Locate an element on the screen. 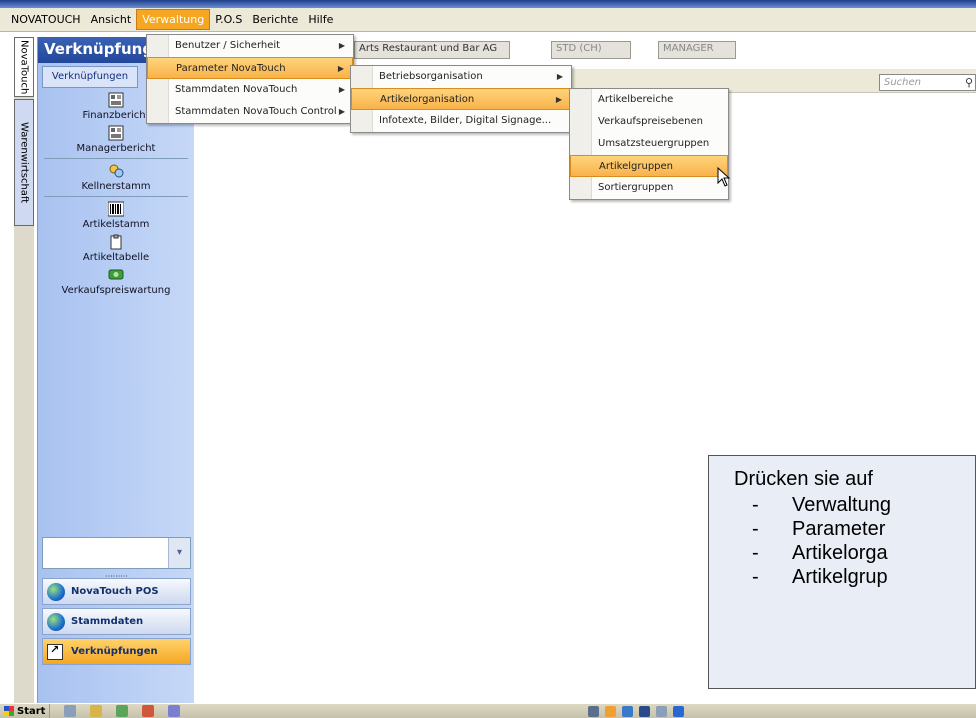 This screenshot has height=718, width=976. windows-logo-icon is located at coordinates (9, 711).